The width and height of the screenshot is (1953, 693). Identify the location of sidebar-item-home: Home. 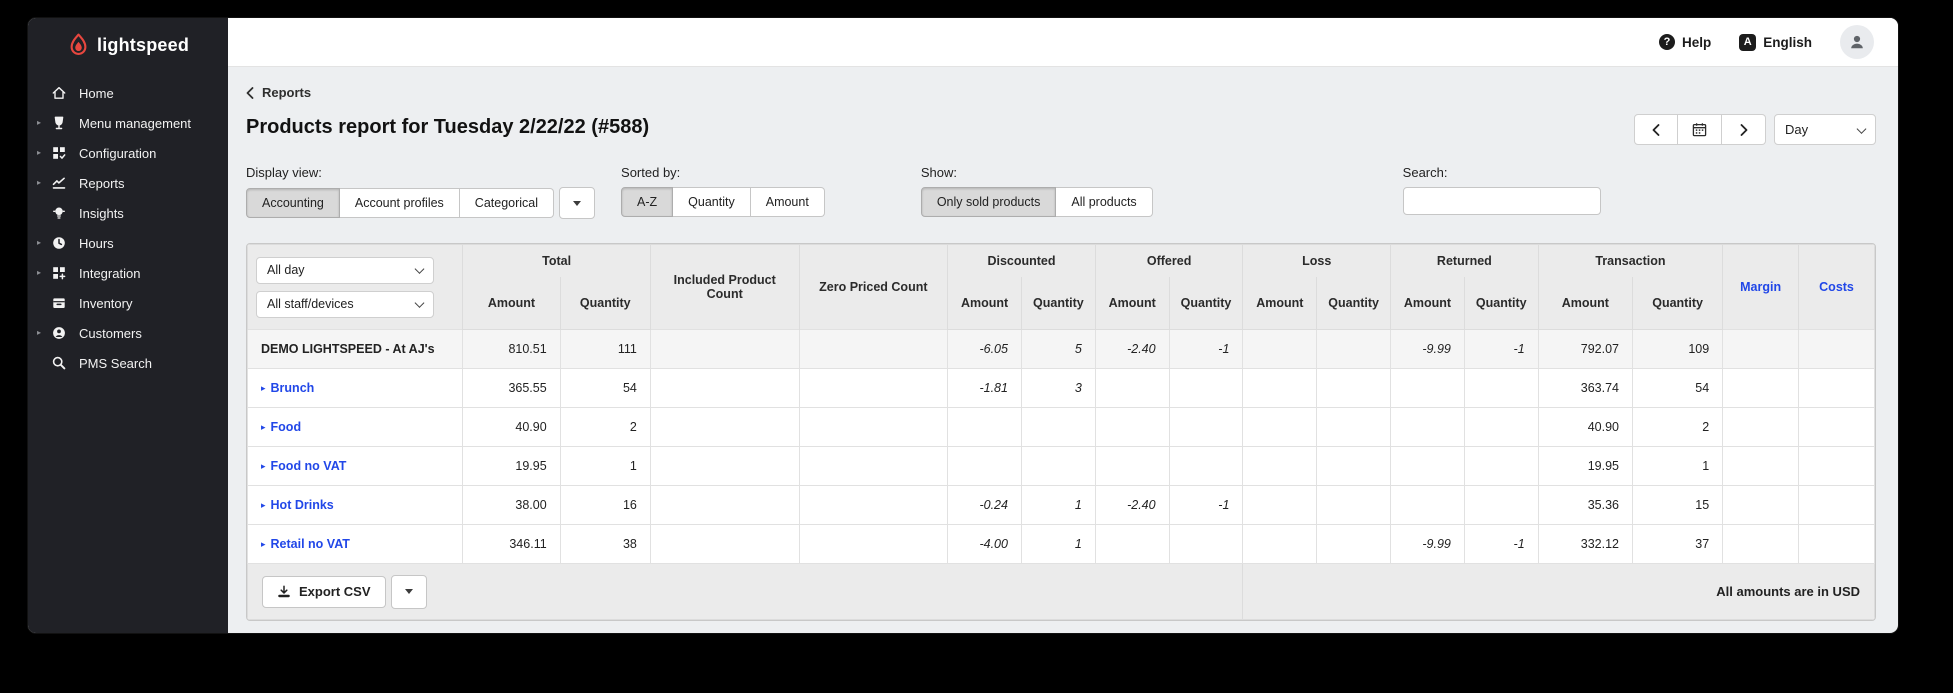
(128, 93).